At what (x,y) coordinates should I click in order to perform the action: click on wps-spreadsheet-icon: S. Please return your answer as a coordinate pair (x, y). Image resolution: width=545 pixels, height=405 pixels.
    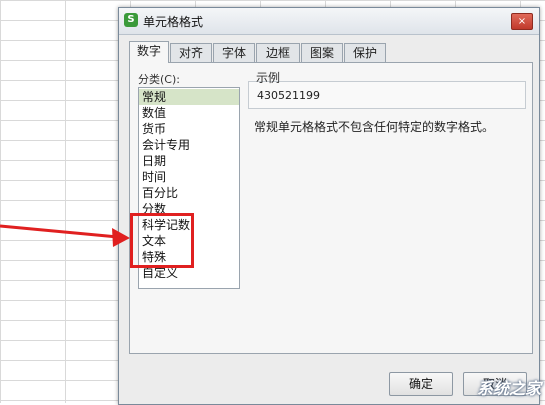
    Looking at the image, I should click on (131, 20).